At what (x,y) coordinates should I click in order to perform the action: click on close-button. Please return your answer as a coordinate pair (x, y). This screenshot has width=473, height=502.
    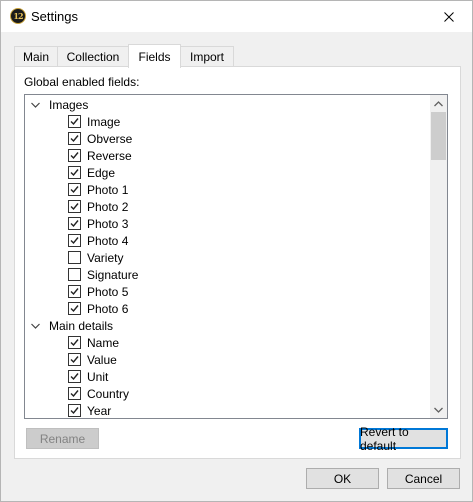
    Looking at the image, I should click on (449, 16).